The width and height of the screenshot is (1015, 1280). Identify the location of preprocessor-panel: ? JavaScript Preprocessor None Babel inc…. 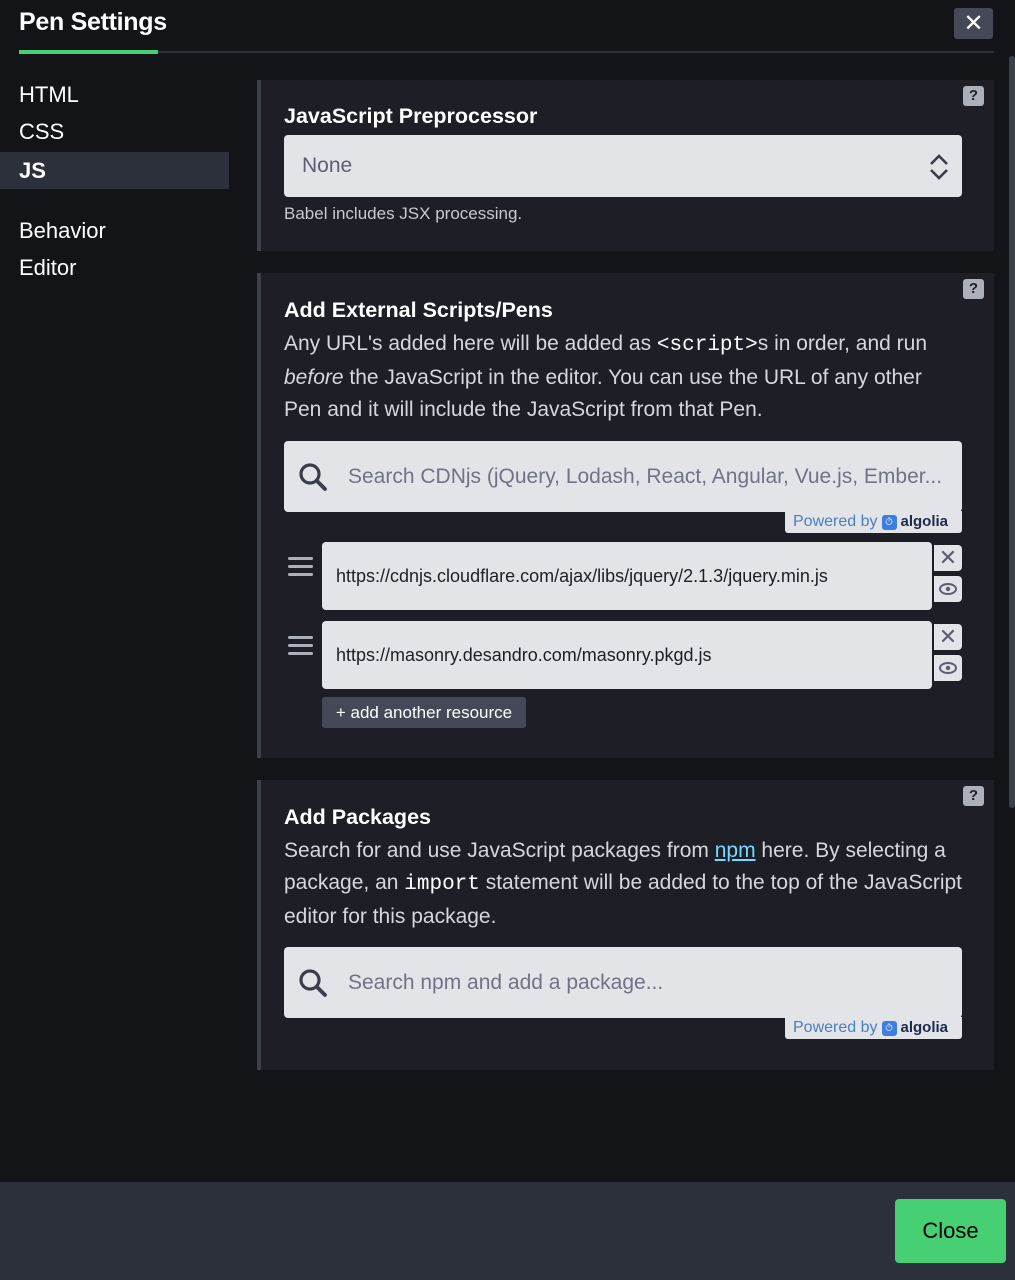
(625, 165).